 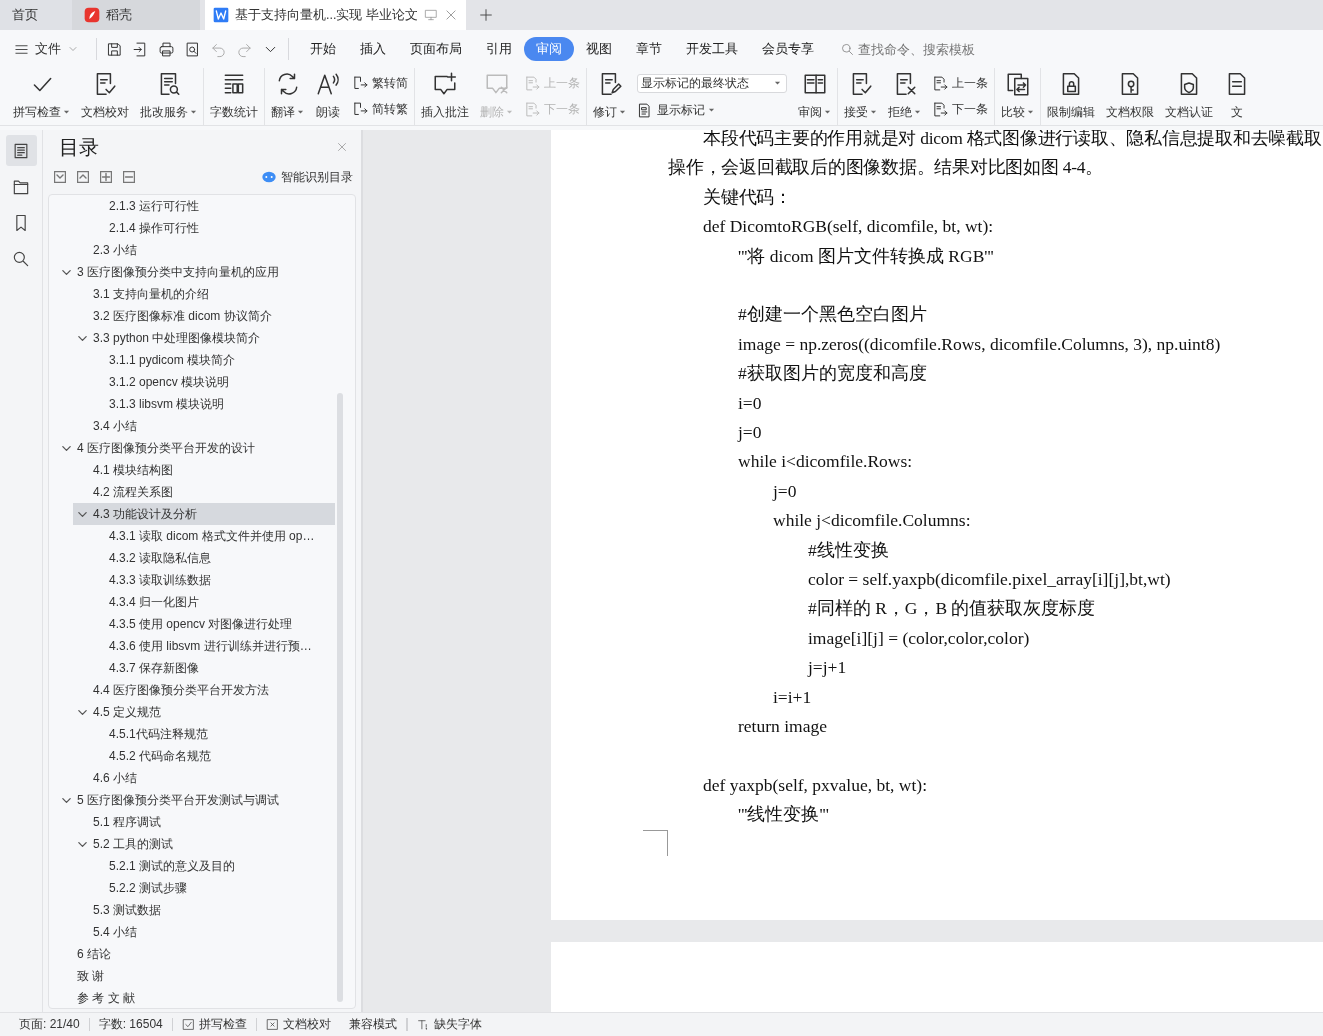 I want to click on toc-item: 参 考 文 献, so click(x=196, y=997).